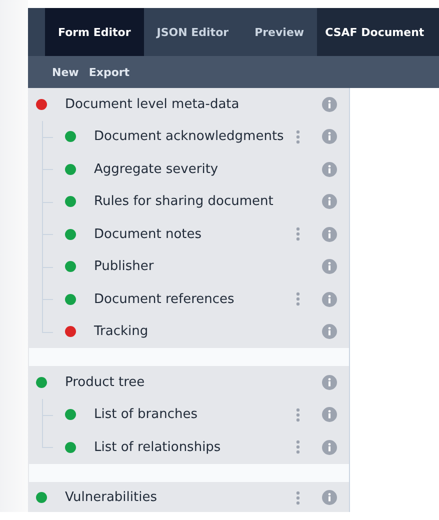 Image resolution: width=439 pixels, height=520 pixels. I want to click on item-label: Document acknowledgments, so click(189, 136).